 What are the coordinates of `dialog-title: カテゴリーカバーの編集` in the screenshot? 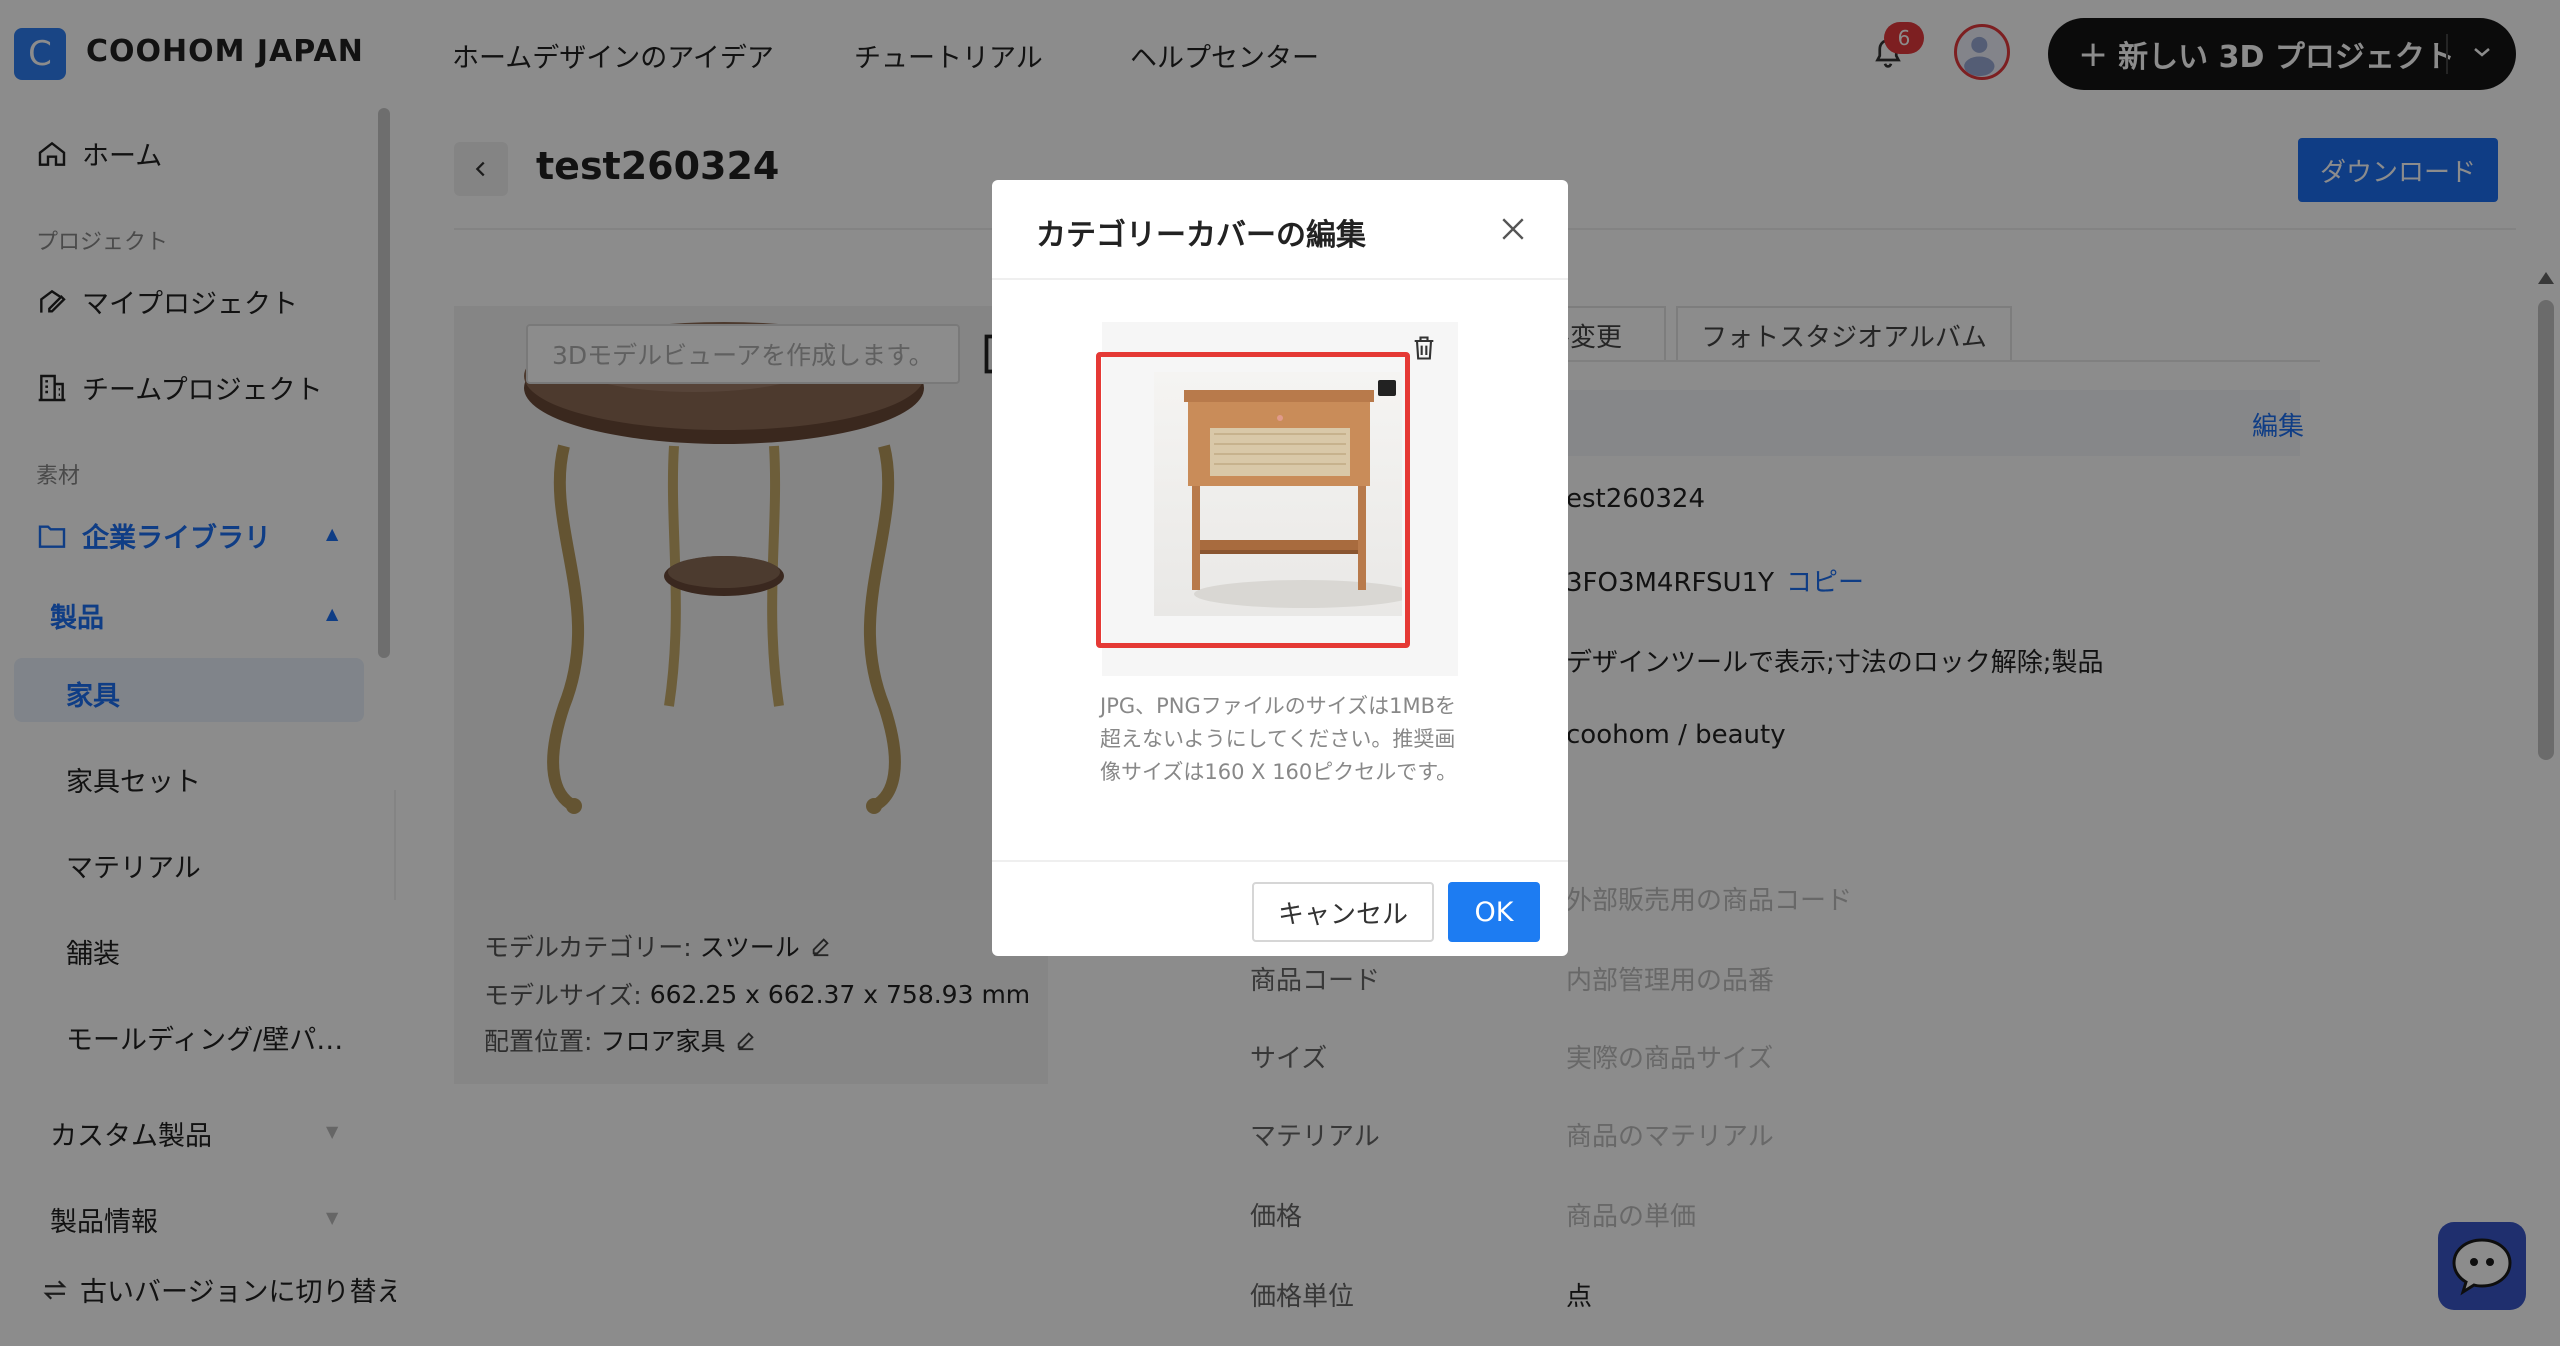 It's located at (1201, 235).